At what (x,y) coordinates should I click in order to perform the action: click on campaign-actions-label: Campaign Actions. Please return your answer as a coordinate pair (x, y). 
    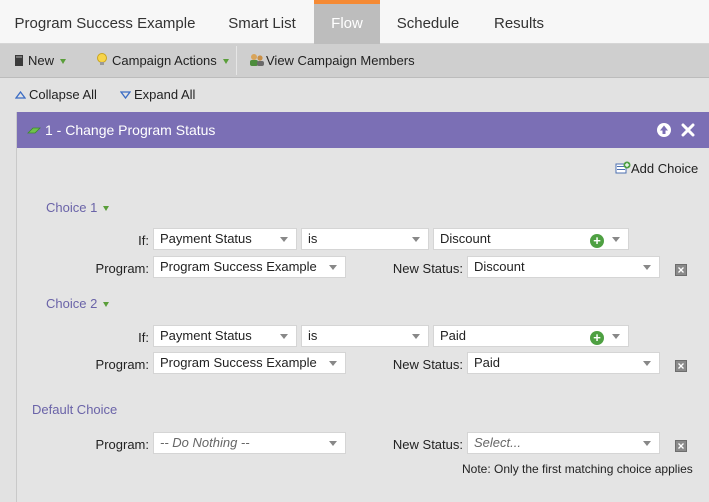
    Looking at the image, I should click on (164, 60).